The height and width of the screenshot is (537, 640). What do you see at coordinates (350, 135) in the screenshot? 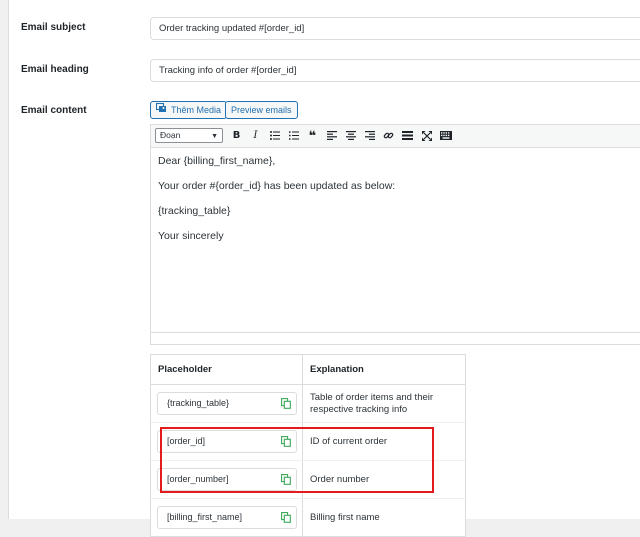
I see `align-center-icon` at bounding box center [350, 135].